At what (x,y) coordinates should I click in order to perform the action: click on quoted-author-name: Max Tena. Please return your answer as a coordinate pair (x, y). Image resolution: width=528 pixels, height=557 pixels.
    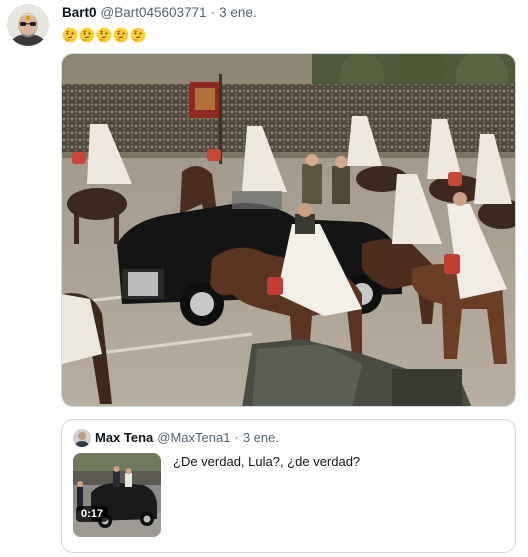
    Looking at the image, I should click on (124, 437).